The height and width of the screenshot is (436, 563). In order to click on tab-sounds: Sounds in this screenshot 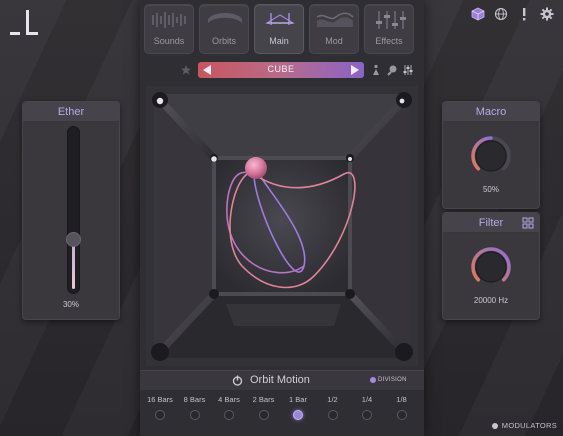, I will do `click(169, 29)`.